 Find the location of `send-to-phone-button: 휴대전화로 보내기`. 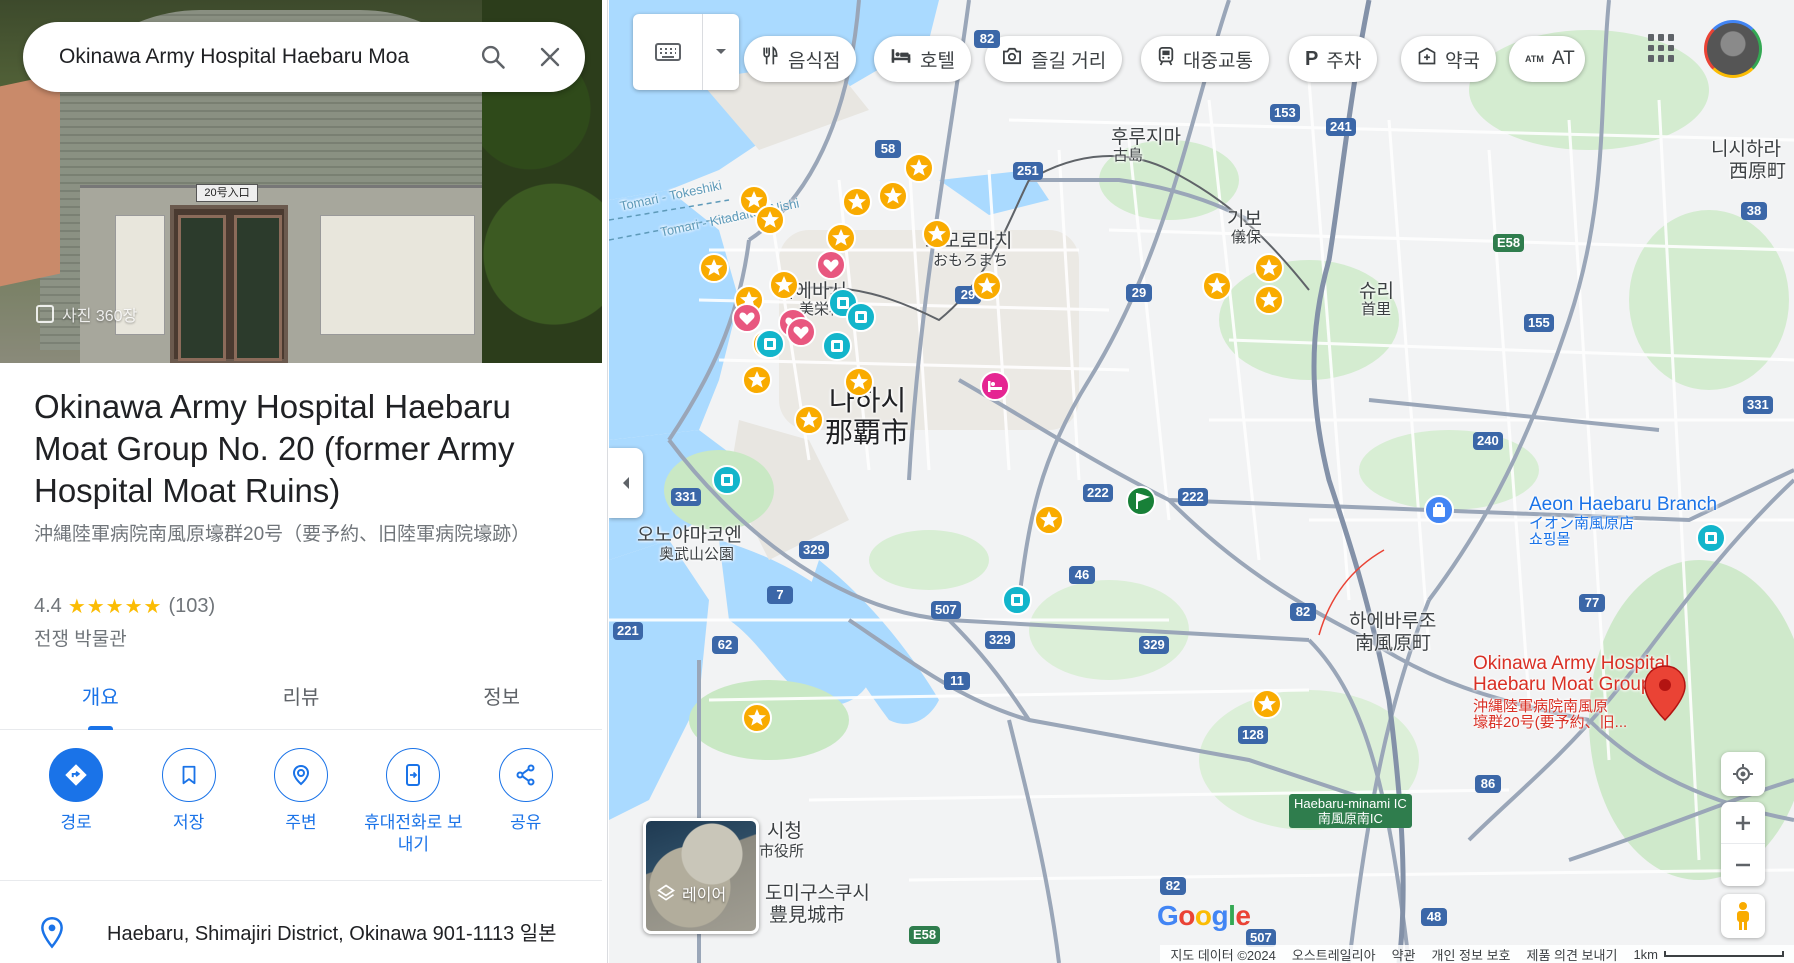

send-to-phone-button: 휴대전화로 보내기 is located at coordinates (413, 802).